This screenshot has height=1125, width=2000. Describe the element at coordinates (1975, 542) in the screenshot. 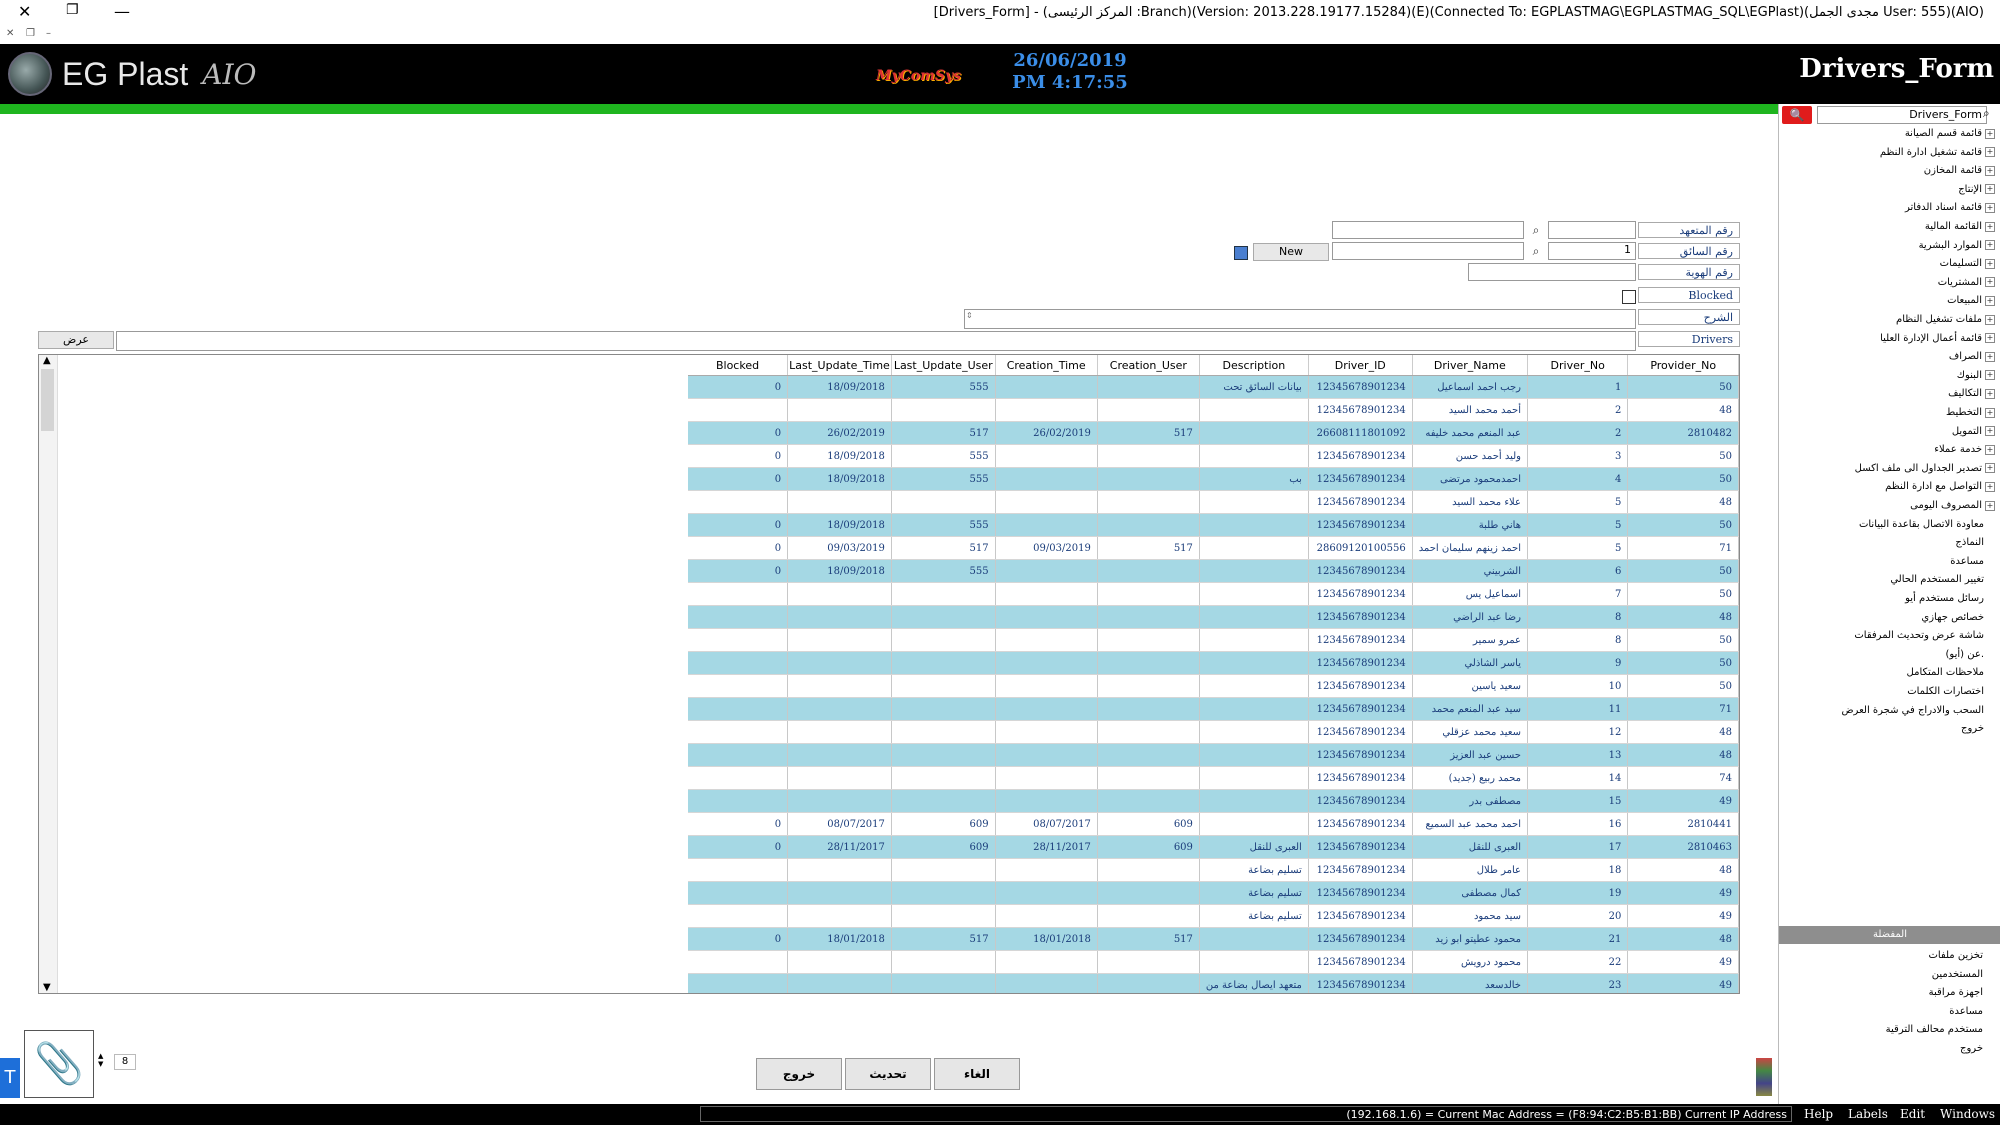

I see `tree-item: النماذج` at that location.